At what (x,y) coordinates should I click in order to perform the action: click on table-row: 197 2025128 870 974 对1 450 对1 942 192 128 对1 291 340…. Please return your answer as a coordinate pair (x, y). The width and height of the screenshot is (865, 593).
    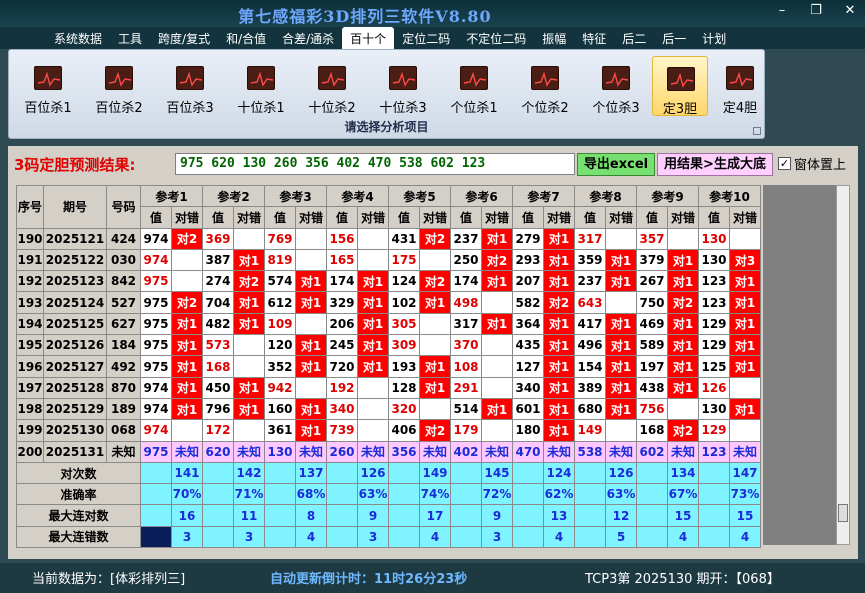
    Looking at the image, I should click on (388, 387).